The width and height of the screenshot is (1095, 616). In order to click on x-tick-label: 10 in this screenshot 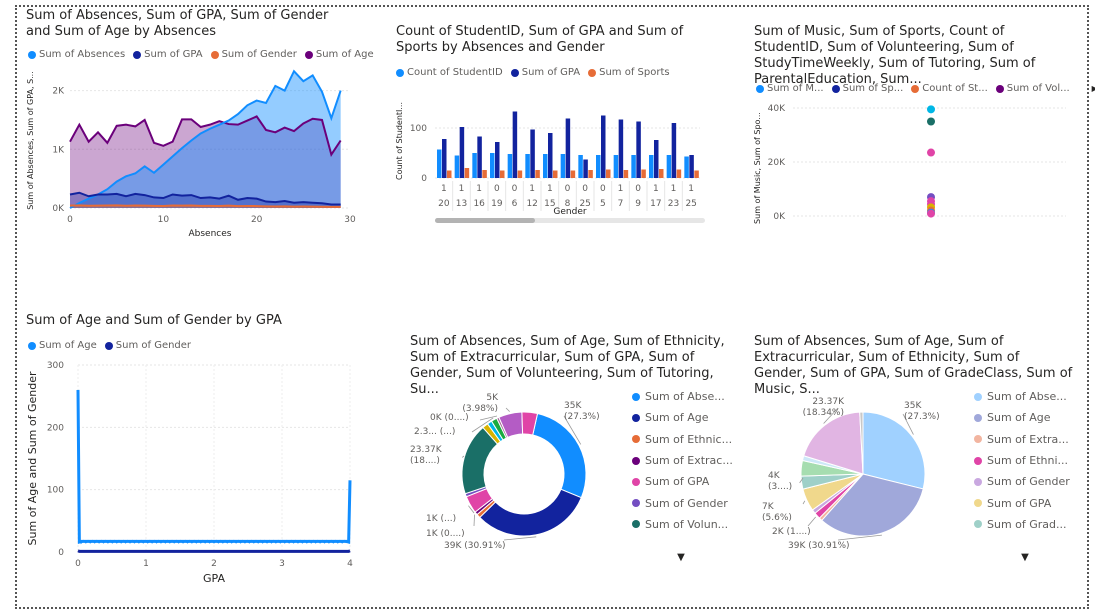, I will do `click(164, 220)`.